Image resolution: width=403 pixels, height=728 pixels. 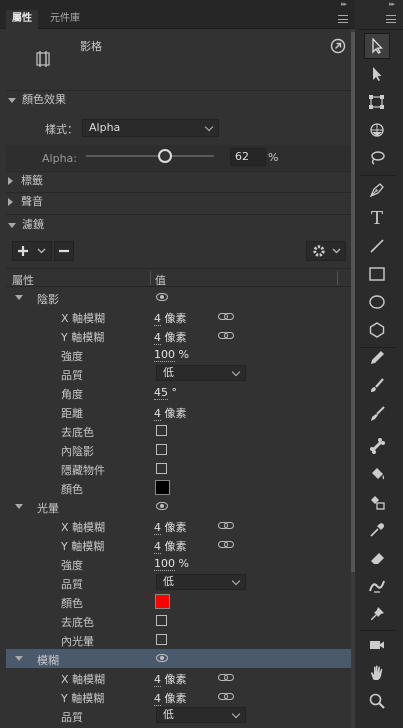 I want to click on sound-section-header: 聲音, so click(x=25, y=202).